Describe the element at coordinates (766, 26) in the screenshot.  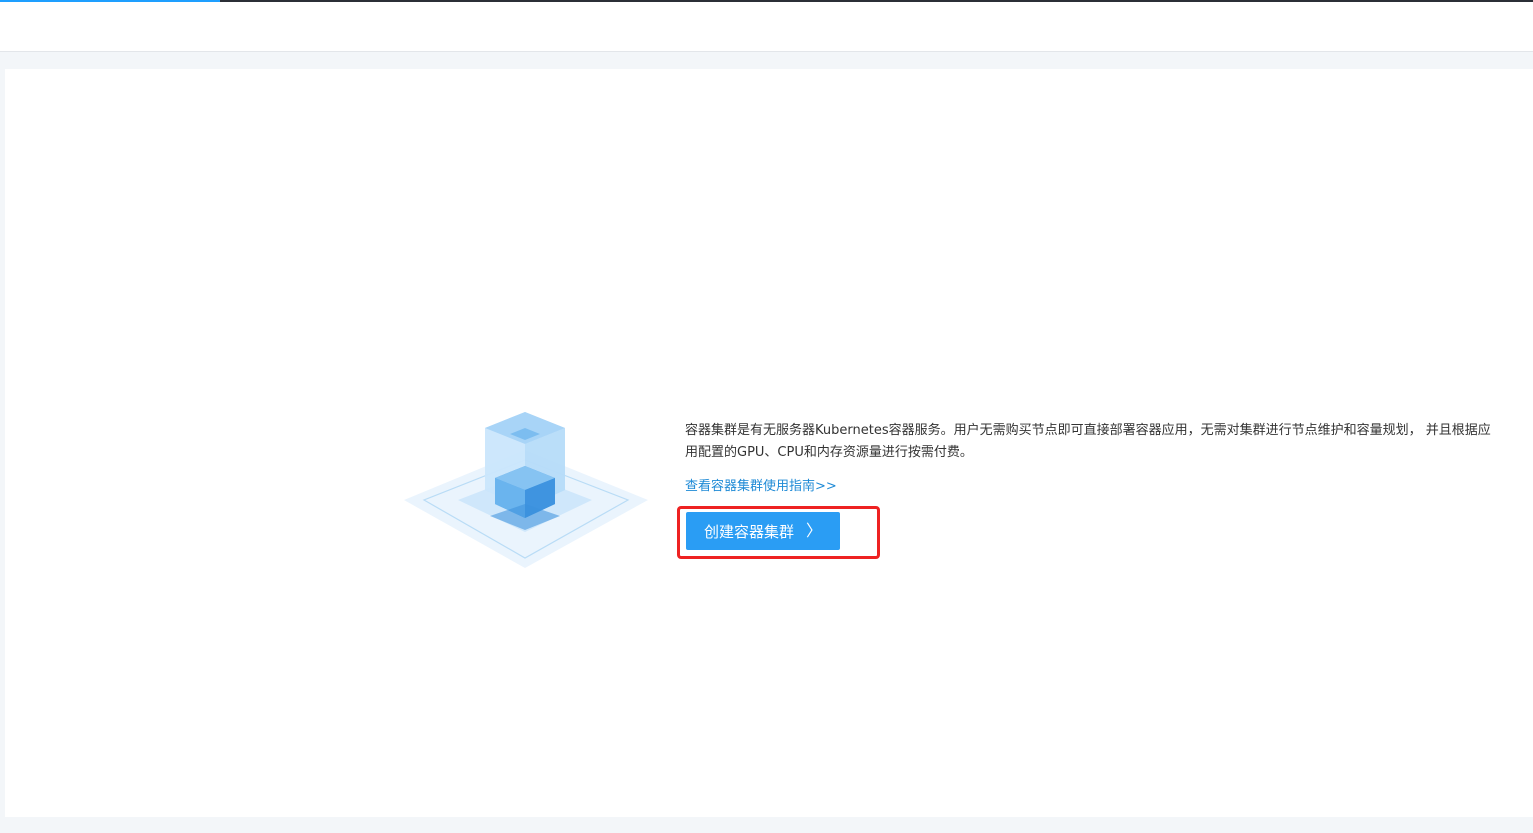
I see `top-bar` at that location.